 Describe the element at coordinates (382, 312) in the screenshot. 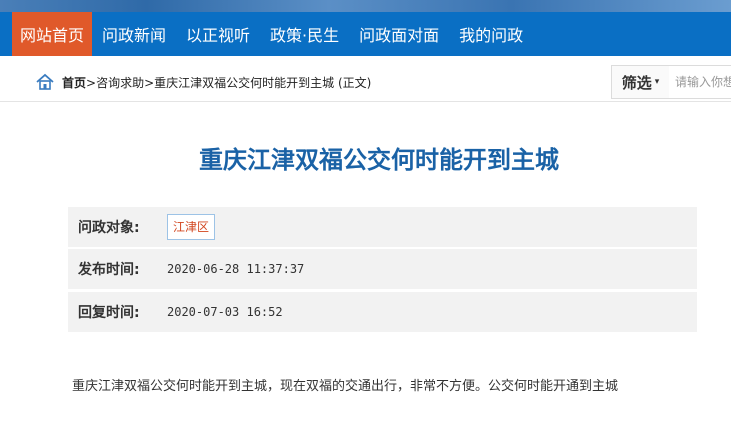

I see `replied-row: 回复时间: 2020-07-03 16:52` at that location.